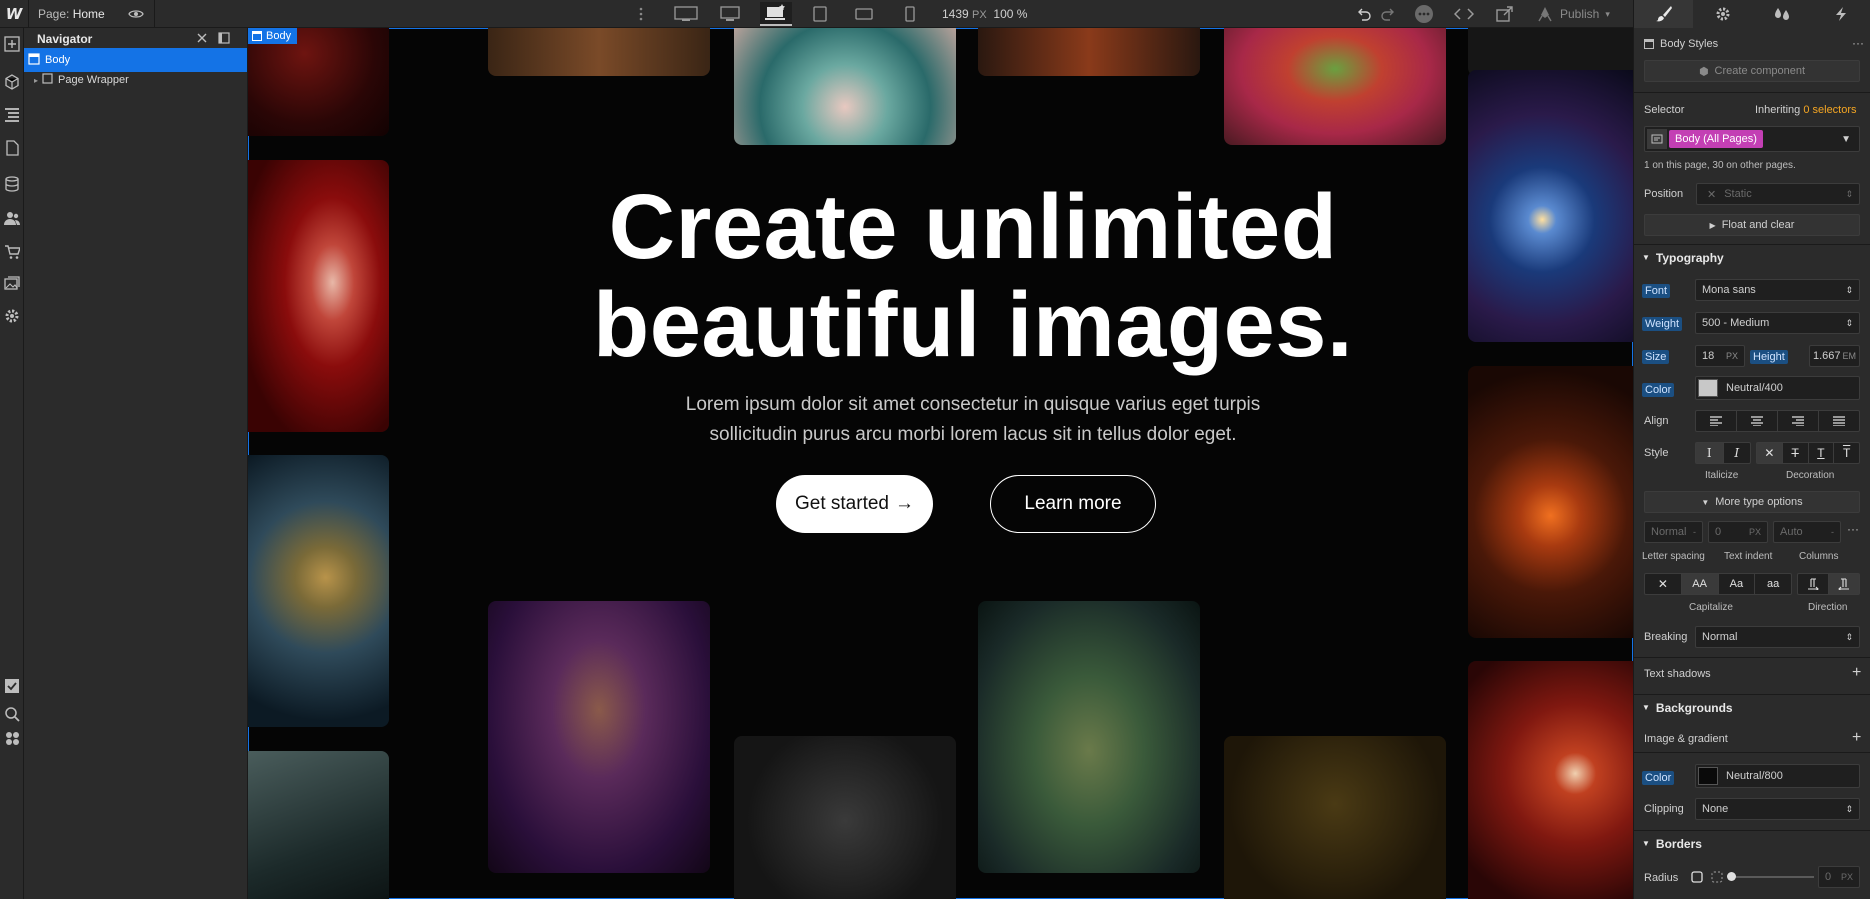 The image size is (1870, 899). I want to click on breaking-select: Normal ⇕, so click(1777, 637).